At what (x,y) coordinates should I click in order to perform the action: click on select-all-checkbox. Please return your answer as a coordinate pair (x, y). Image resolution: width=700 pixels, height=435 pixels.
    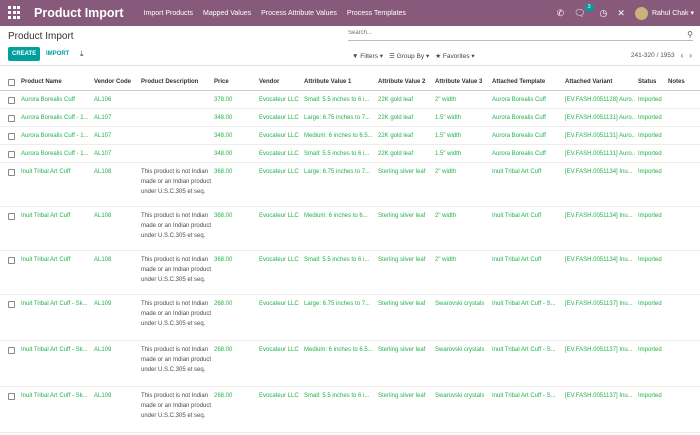
    Looking at the image, I should click on (11, 82).